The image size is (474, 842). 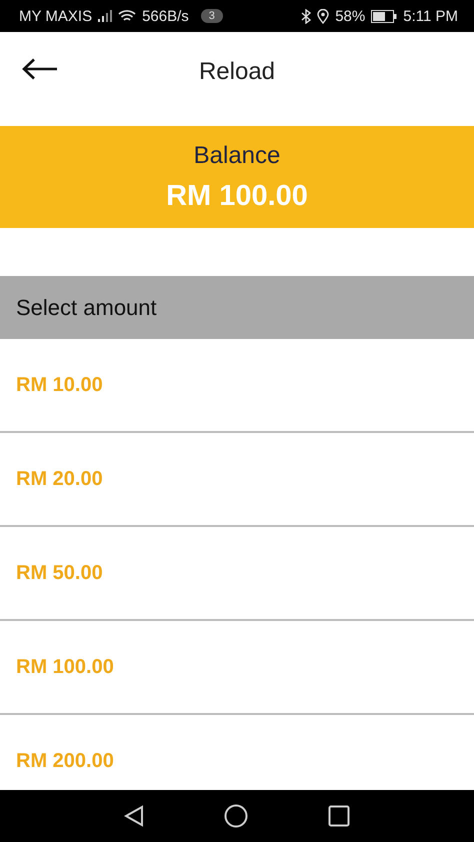 What do you see at coordinates (165, 16) in the screenshot?
I see `network-speed: 566B/s` at bounding box center [165, 16].